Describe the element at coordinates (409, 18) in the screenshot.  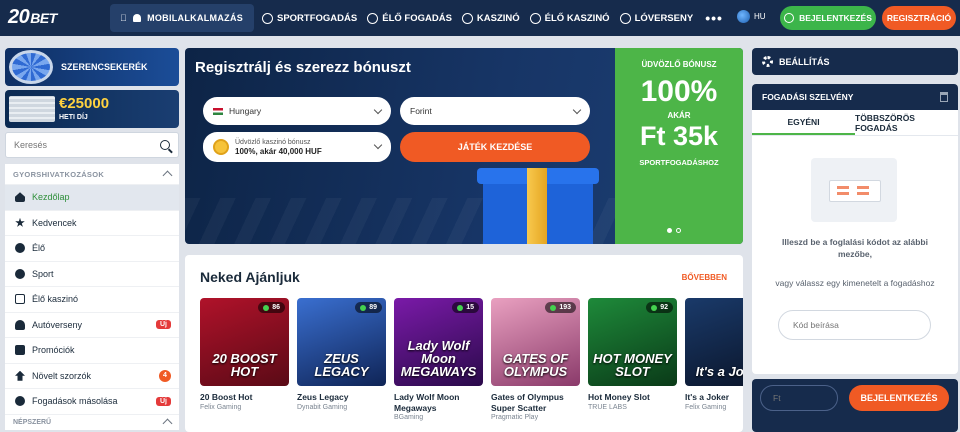
I see `nav-elo-fogadas: ÉLŐ FOGADÁS` at that location.